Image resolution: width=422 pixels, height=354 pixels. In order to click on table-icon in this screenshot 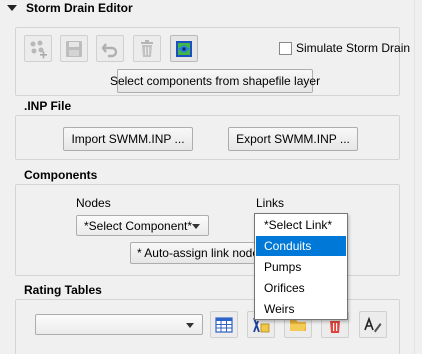, I will do `click(224, 324)`.